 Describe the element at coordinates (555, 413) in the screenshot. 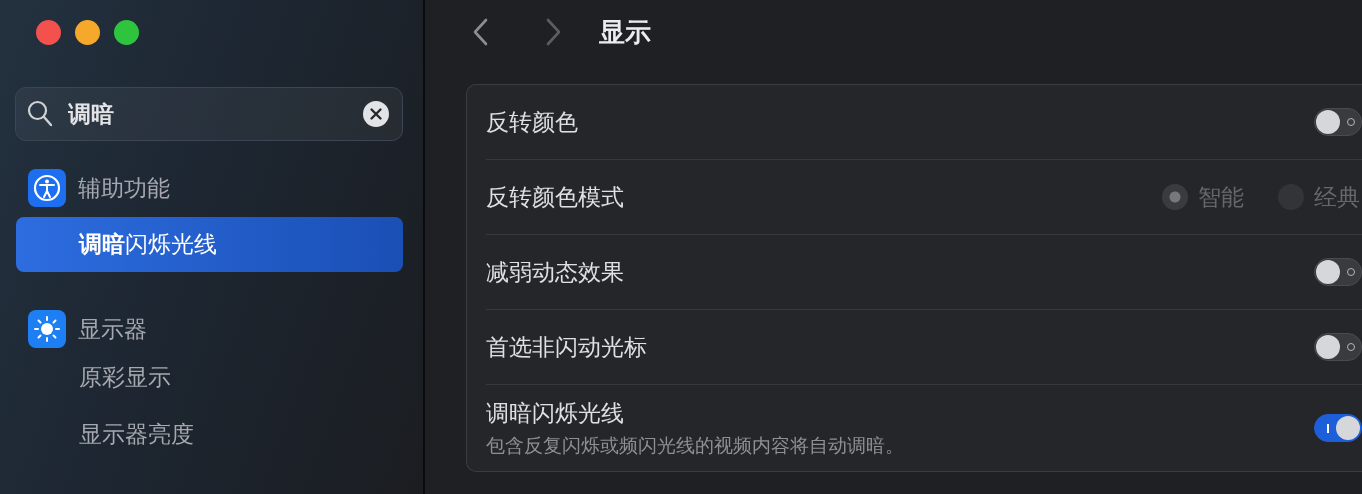

I see `setting-label: 调暗闪烁光线` at that location.